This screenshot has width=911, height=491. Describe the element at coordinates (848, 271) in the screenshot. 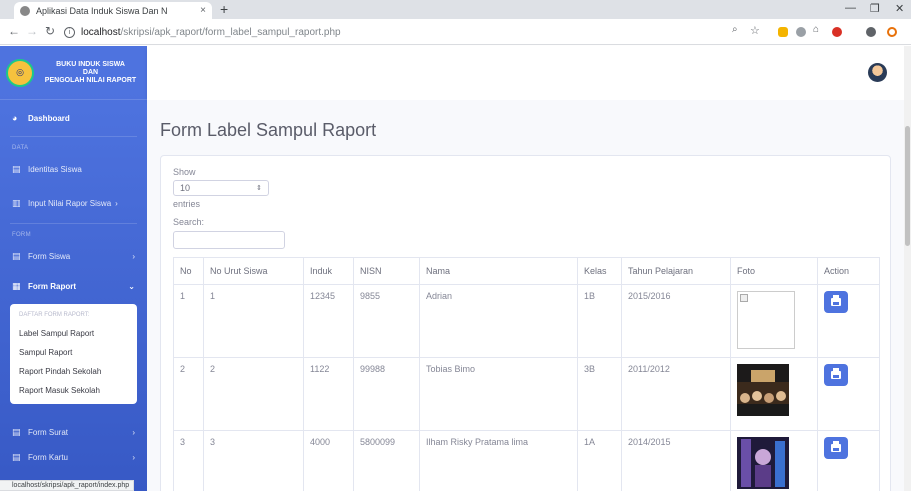

I see `column-header-action: Action` at that location.